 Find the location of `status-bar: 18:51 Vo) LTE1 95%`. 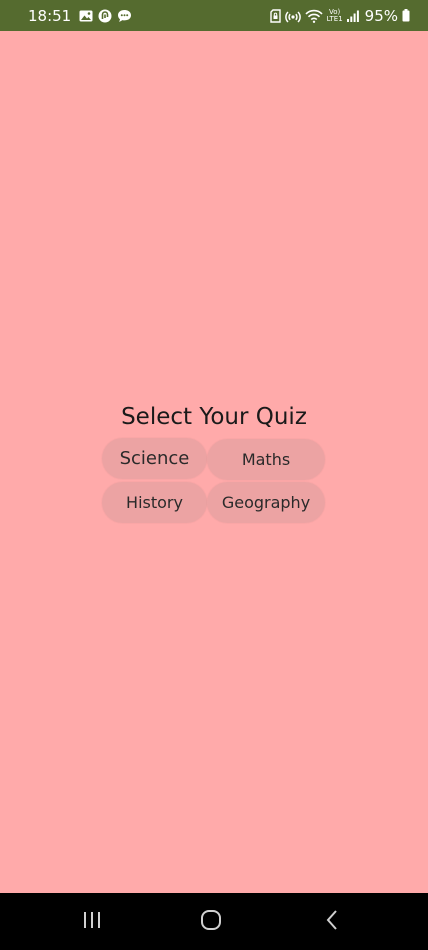

status-bar: 18:51 Vo) LTE1 95% is located at coordinates (214, 15).